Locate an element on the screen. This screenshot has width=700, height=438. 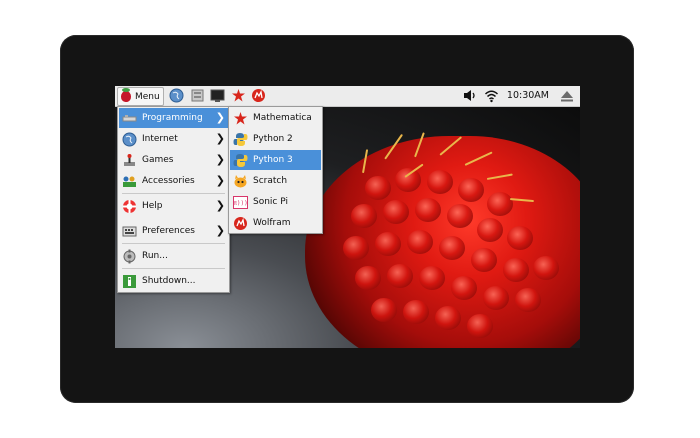
svg-text: π))) is located at coordinates (240, 203).